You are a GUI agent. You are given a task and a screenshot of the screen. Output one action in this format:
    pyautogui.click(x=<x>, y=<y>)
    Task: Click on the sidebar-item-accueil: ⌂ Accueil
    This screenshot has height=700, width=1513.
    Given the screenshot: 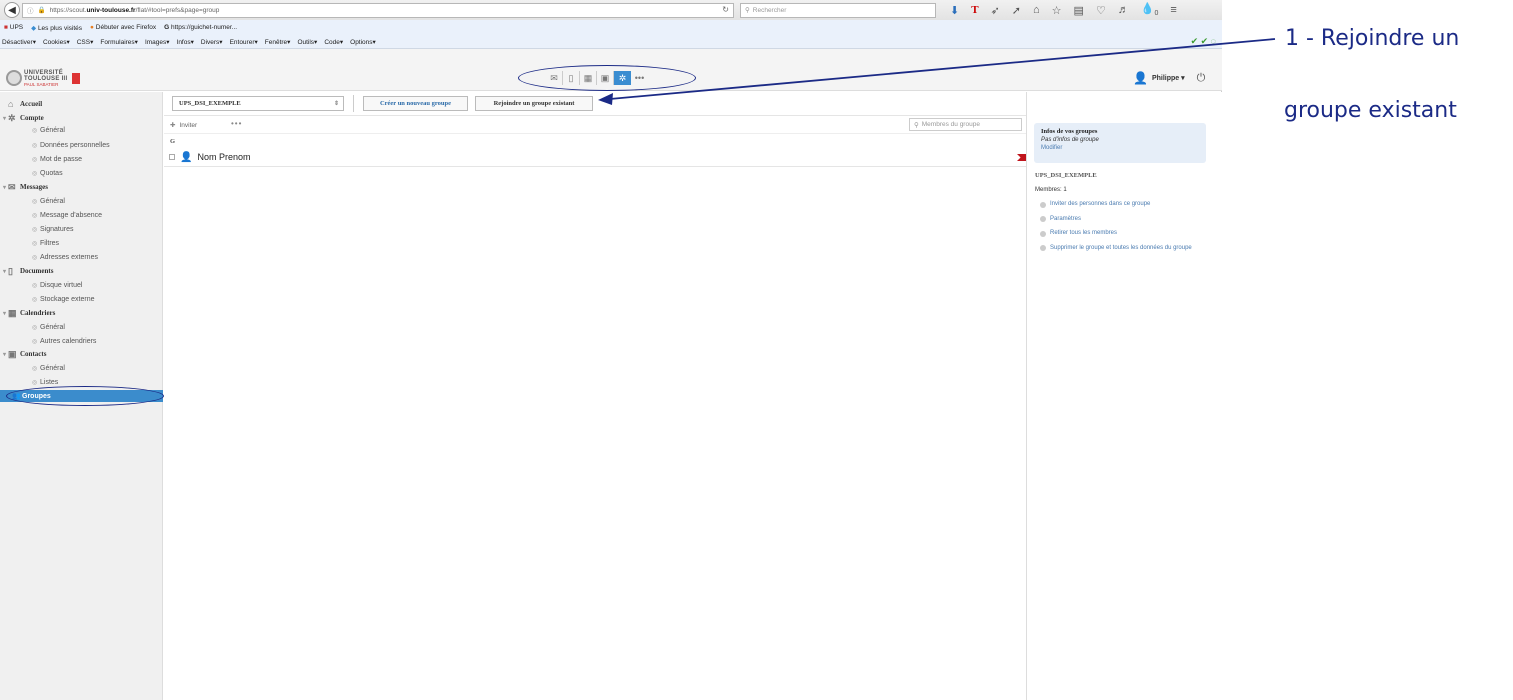 What is the action you would take?
    pyautogui.click(x=81, y=104)
    